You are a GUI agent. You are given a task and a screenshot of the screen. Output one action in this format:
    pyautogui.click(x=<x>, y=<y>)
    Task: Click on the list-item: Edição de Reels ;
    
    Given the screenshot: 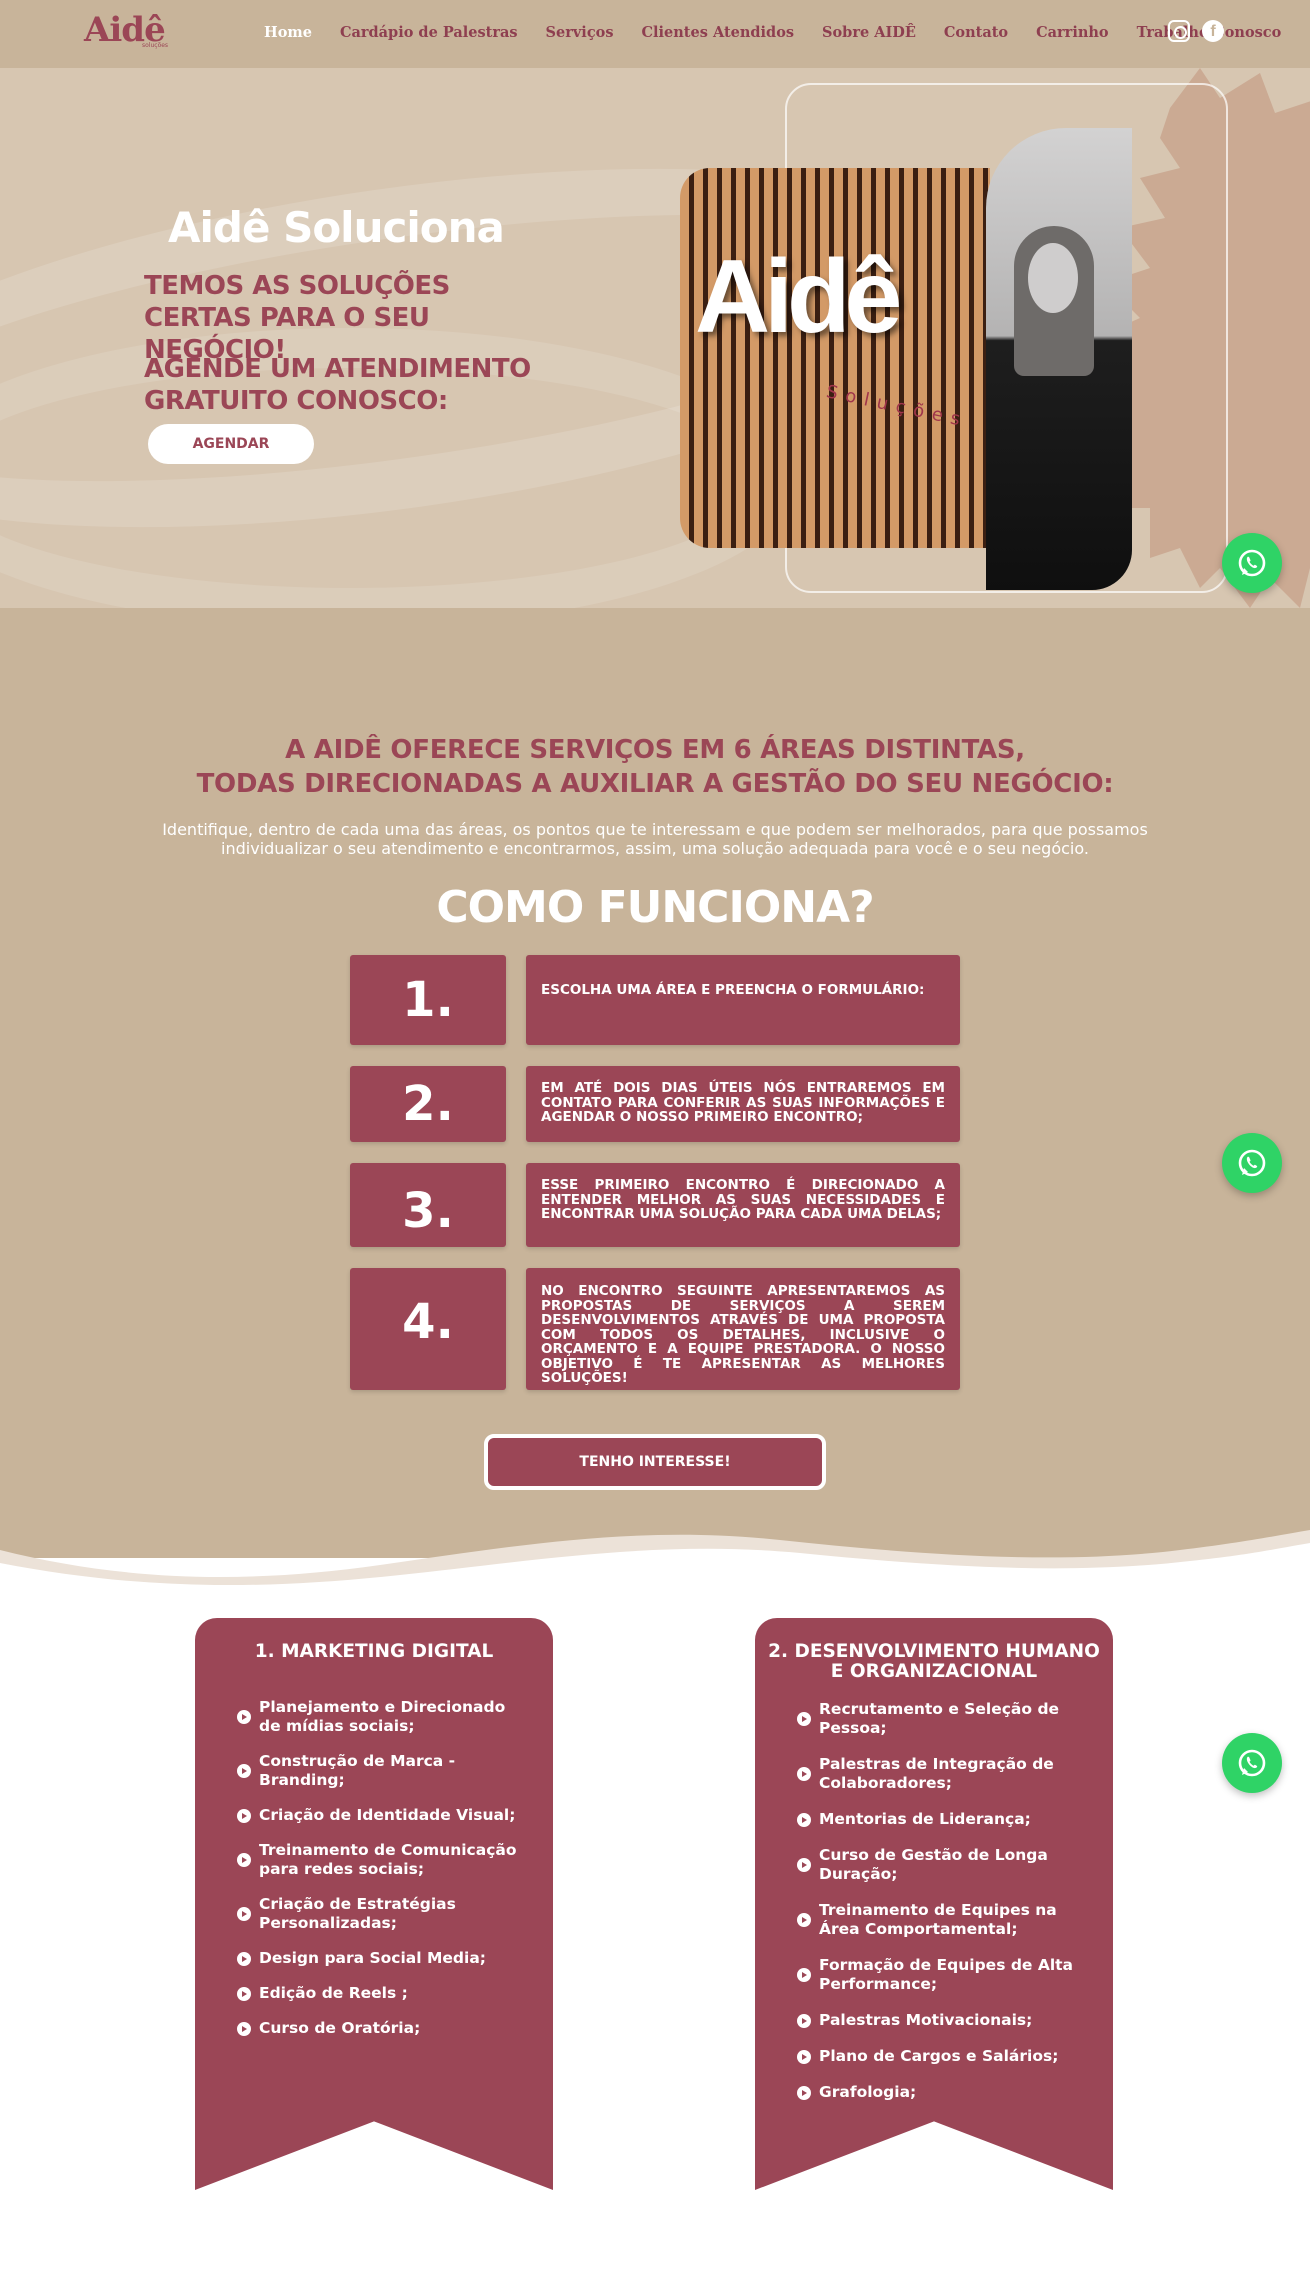 What is the action you would take?
    pyautogui.click(x=382, y=1993)
    